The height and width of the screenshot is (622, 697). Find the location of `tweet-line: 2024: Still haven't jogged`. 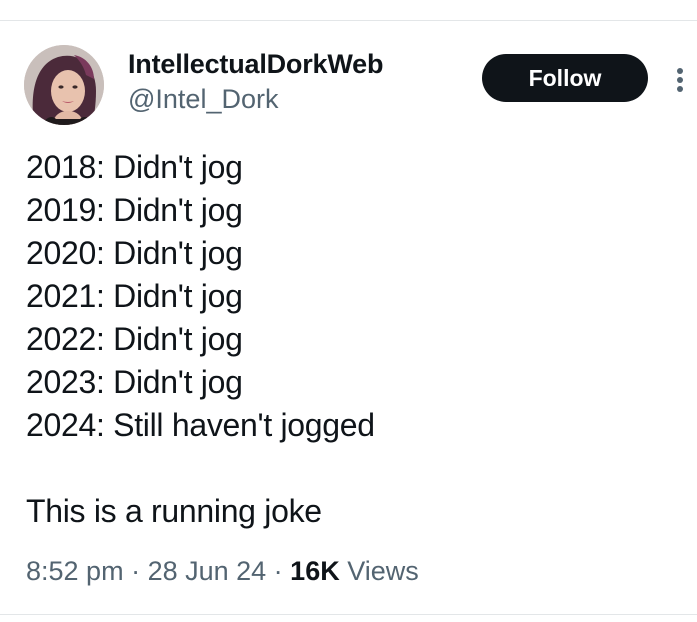

tweet-line: 2024: Still haven't jogged is located at coordinates (200, 425).